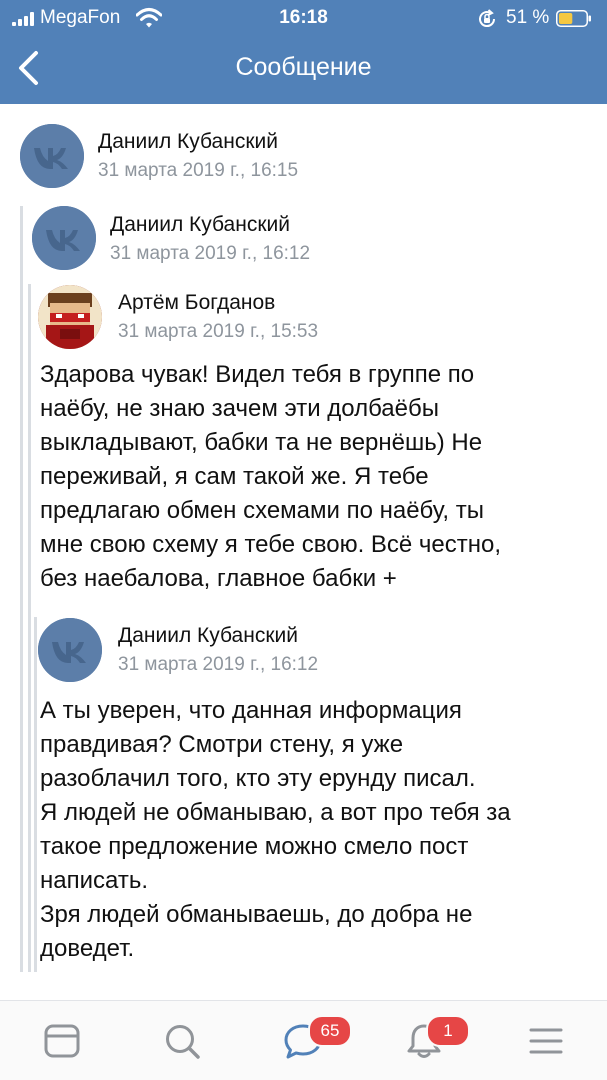 The height and width of the screenshot is (1080, 607). I want to click on tab-news, so click(62, 1041).